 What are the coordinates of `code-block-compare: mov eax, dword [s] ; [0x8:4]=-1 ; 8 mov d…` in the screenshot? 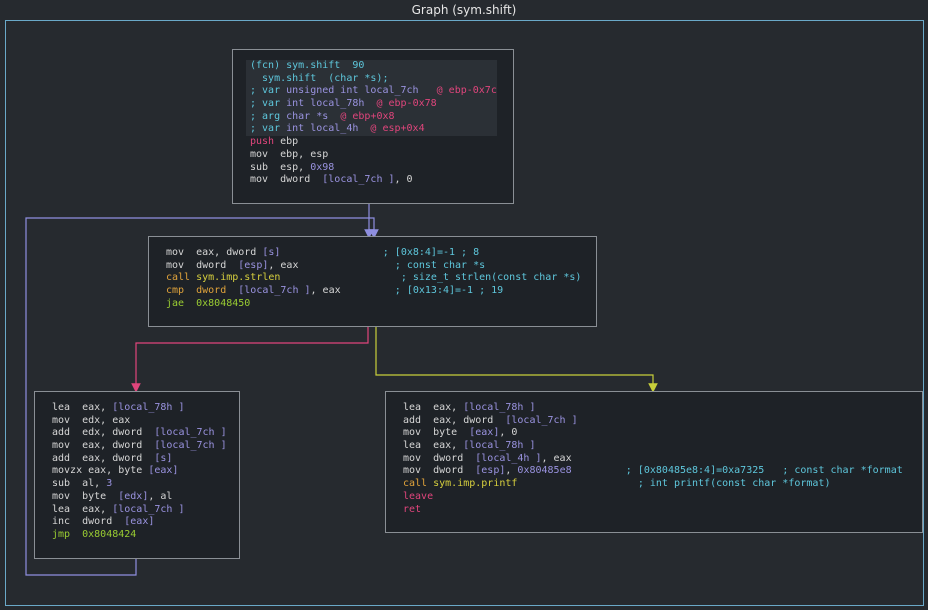 It's located at (372, 281).